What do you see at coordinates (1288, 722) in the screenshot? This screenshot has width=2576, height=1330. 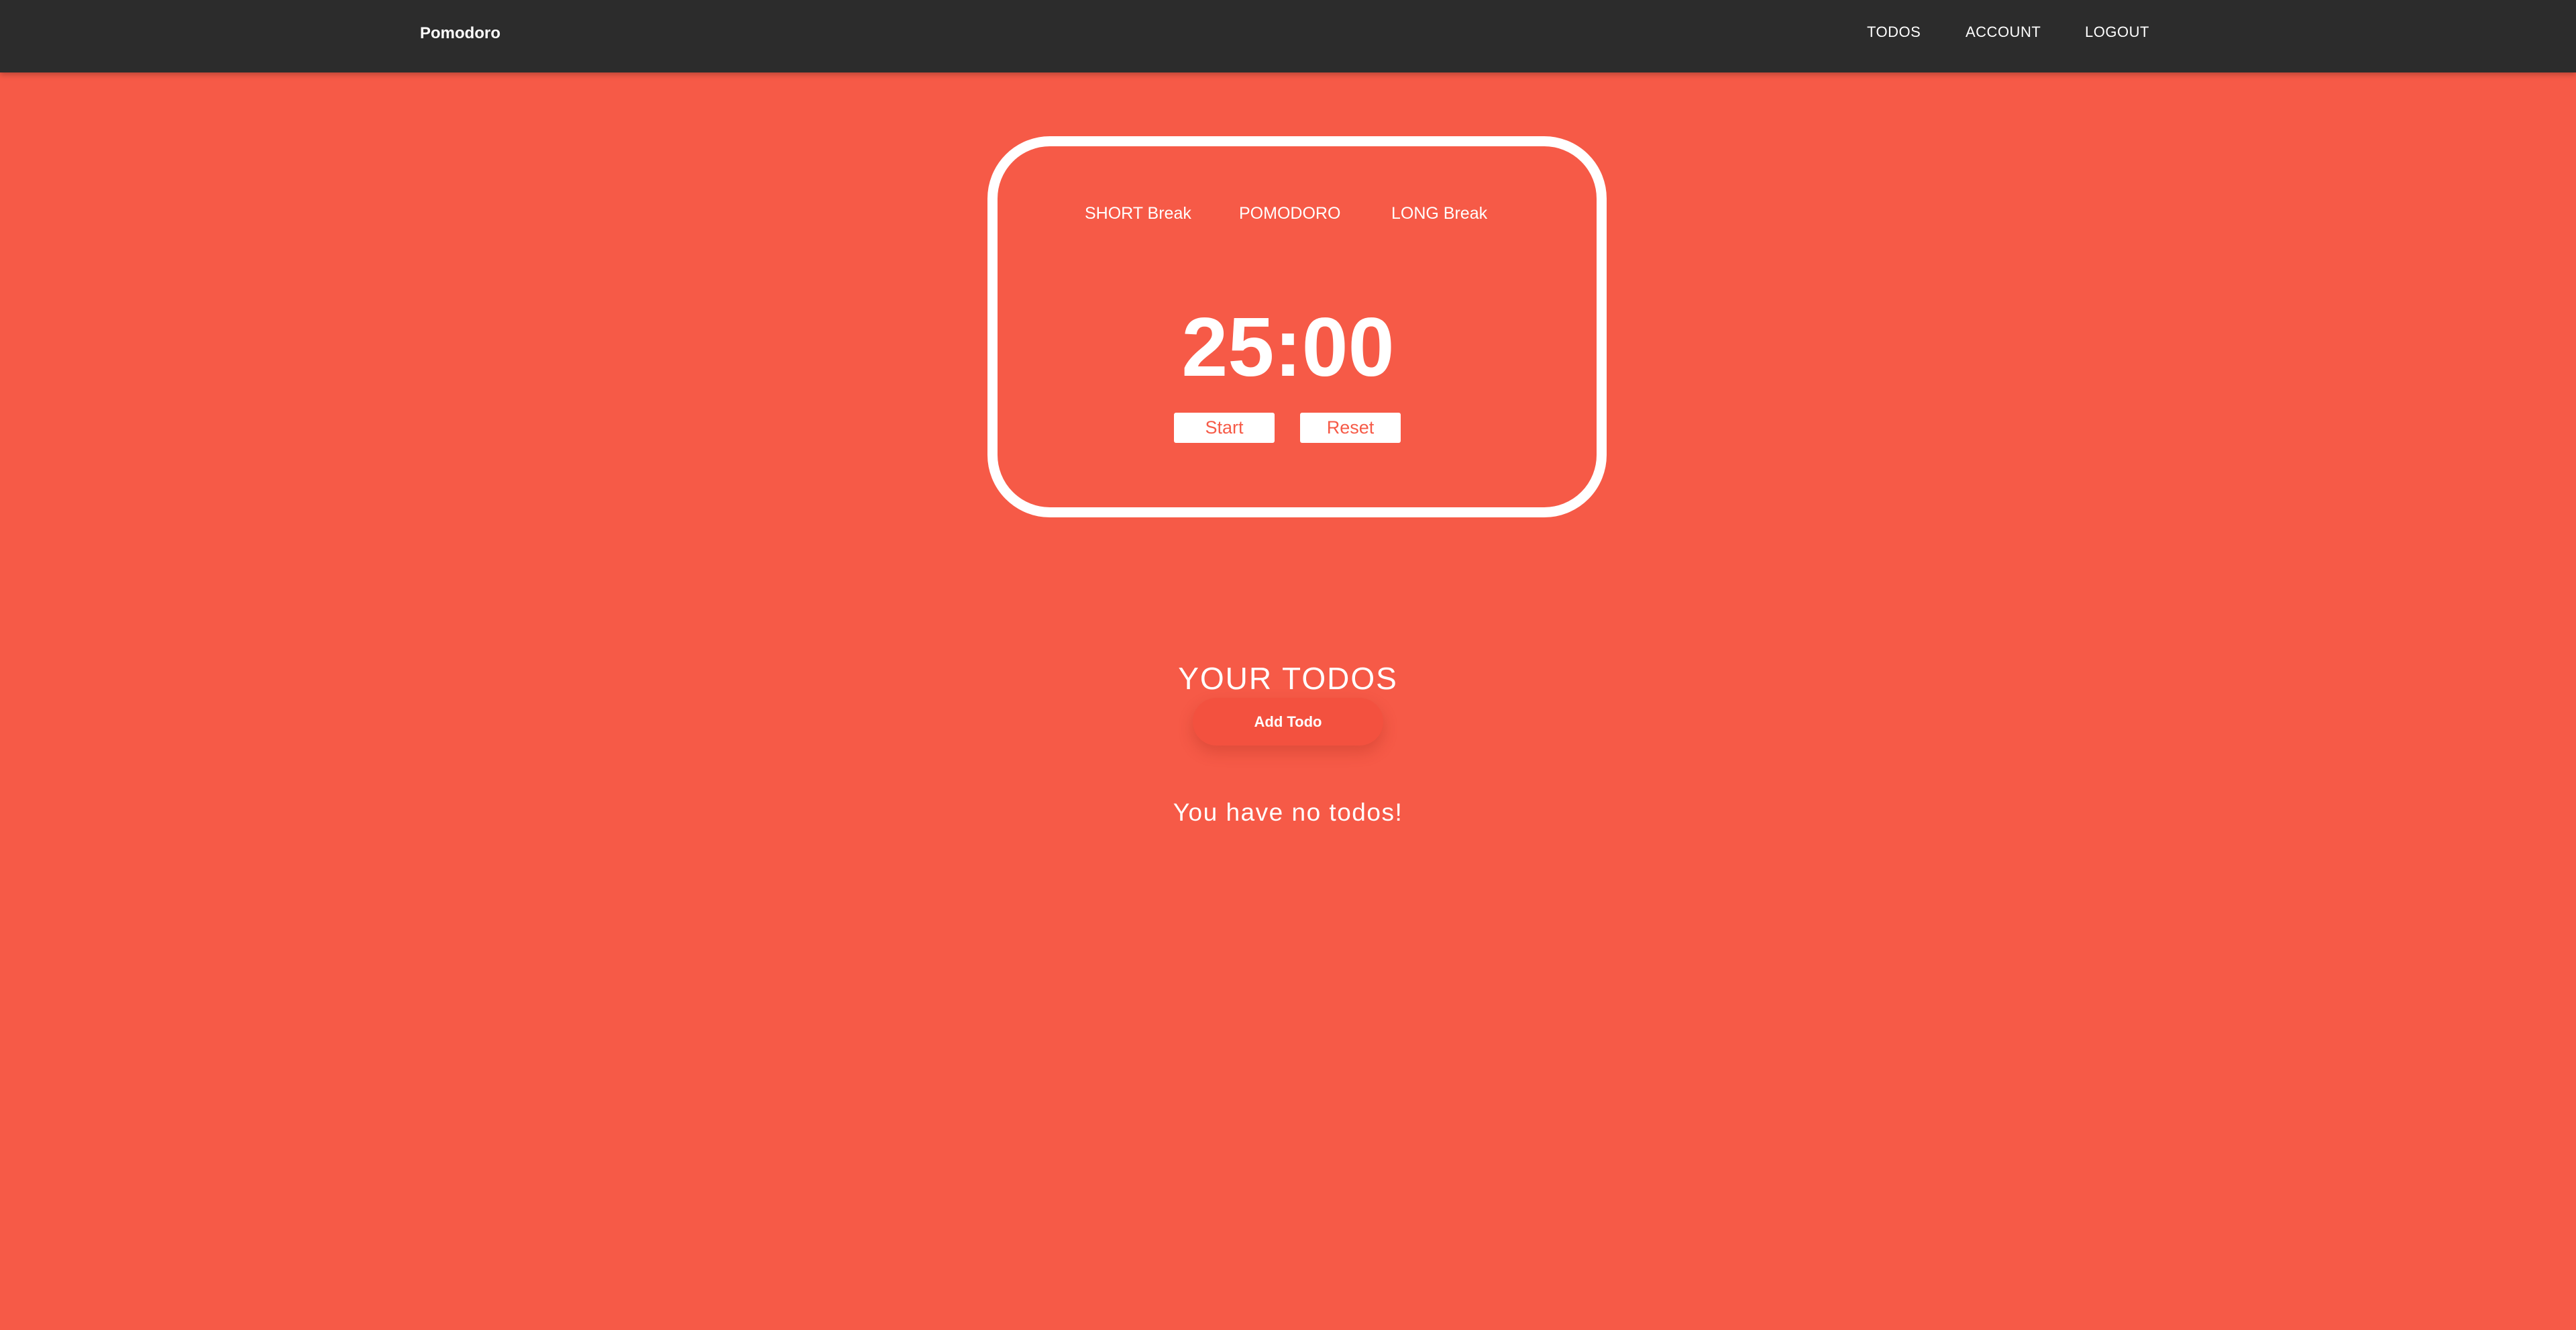 I see `add-todo-button: Add Todo` at bounding box center [1288, 722].